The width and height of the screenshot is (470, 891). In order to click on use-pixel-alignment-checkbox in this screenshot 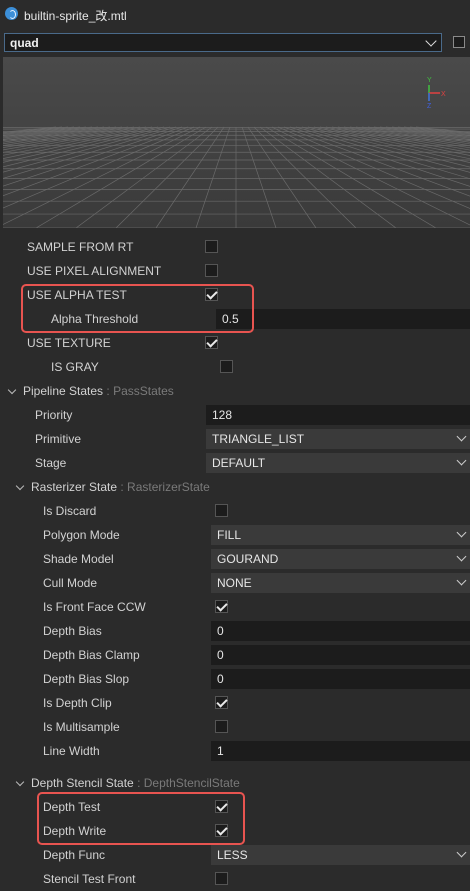, I will do `click(211, 270)`.